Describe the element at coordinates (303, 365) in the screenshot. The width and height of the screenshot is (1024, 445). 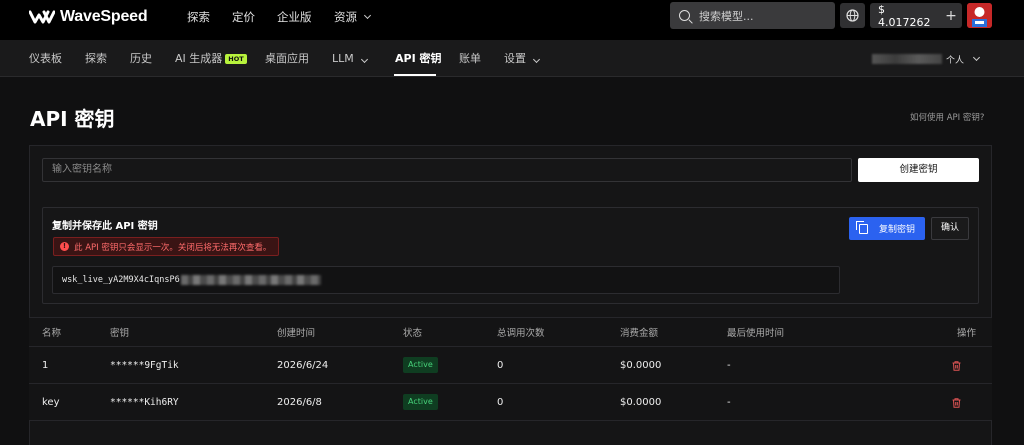
I see `row-created: 2026/6/24` at that location.